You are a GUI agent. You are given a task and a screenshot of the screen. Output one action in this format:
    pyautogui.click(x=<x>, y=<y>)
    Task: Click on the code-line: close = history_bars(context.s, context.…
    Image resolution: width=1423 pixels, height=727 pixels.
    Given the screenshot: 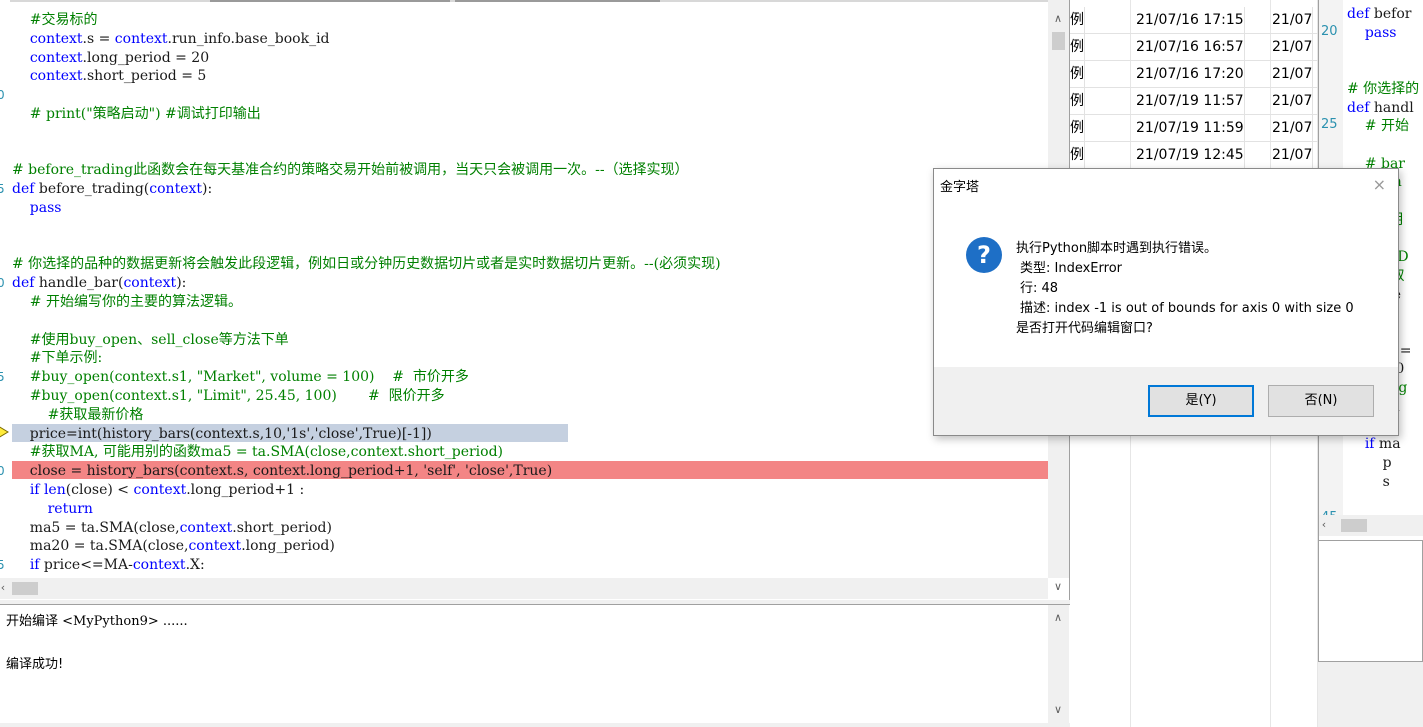 What is the action you would take?
    pyautogui.click(x=282, y=471)
    